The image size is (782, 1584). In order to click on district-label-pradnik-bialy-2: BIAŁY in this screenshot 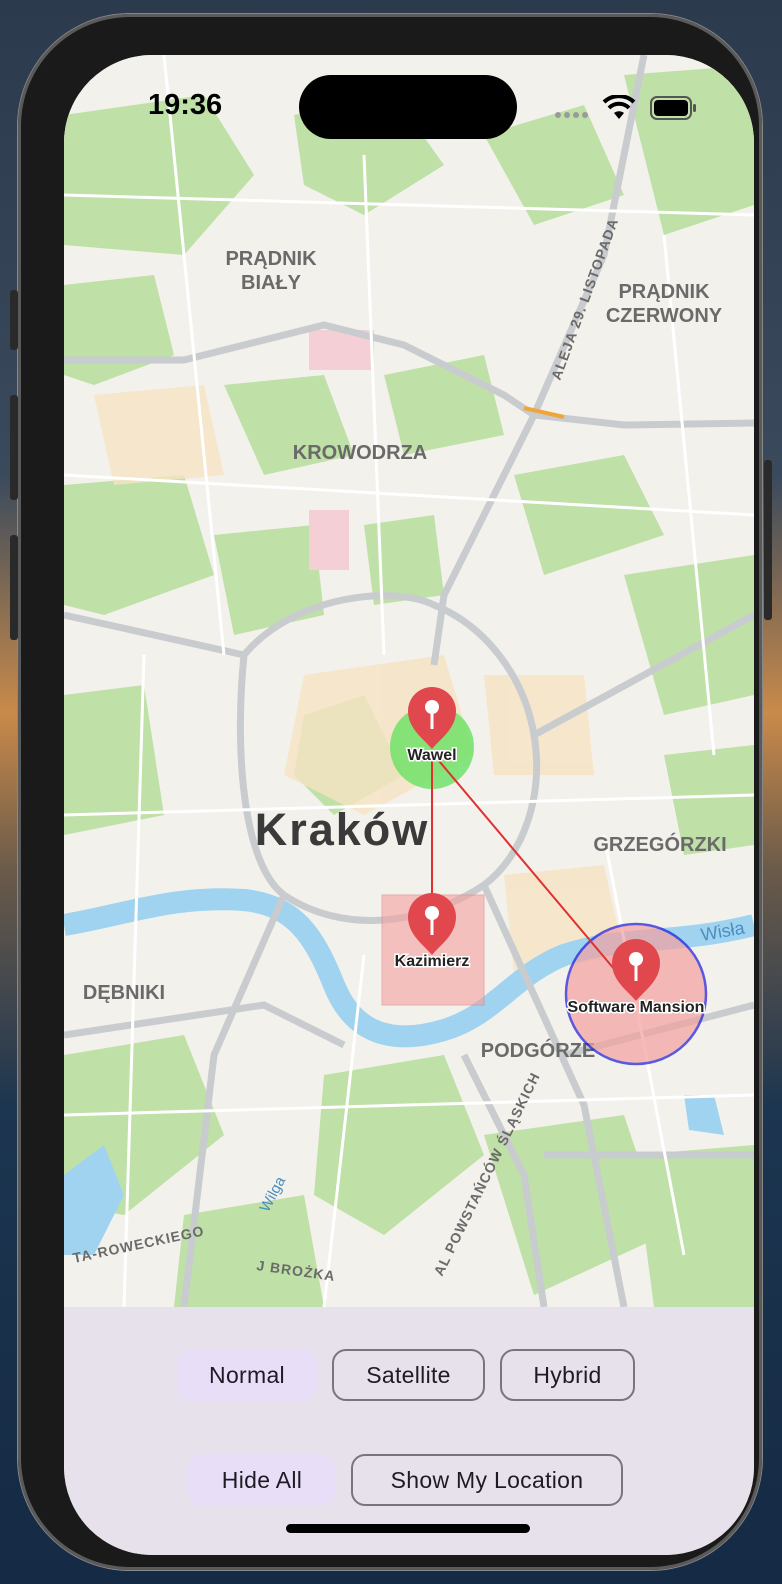, I will do `click(271, 283)`.